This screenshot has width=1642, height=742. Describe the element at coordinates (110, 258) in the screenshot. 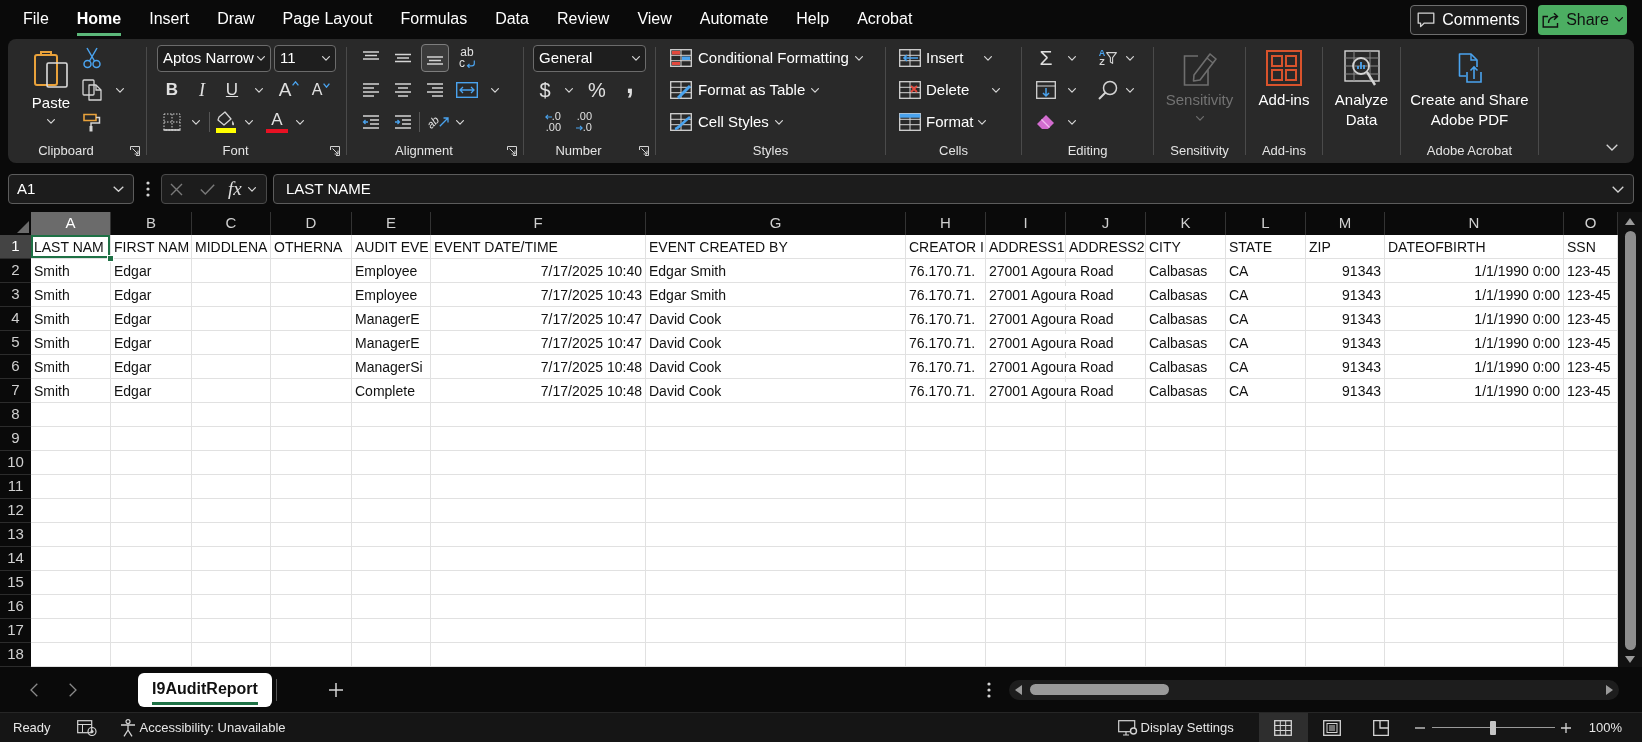

I see `fill-handle` at that location.